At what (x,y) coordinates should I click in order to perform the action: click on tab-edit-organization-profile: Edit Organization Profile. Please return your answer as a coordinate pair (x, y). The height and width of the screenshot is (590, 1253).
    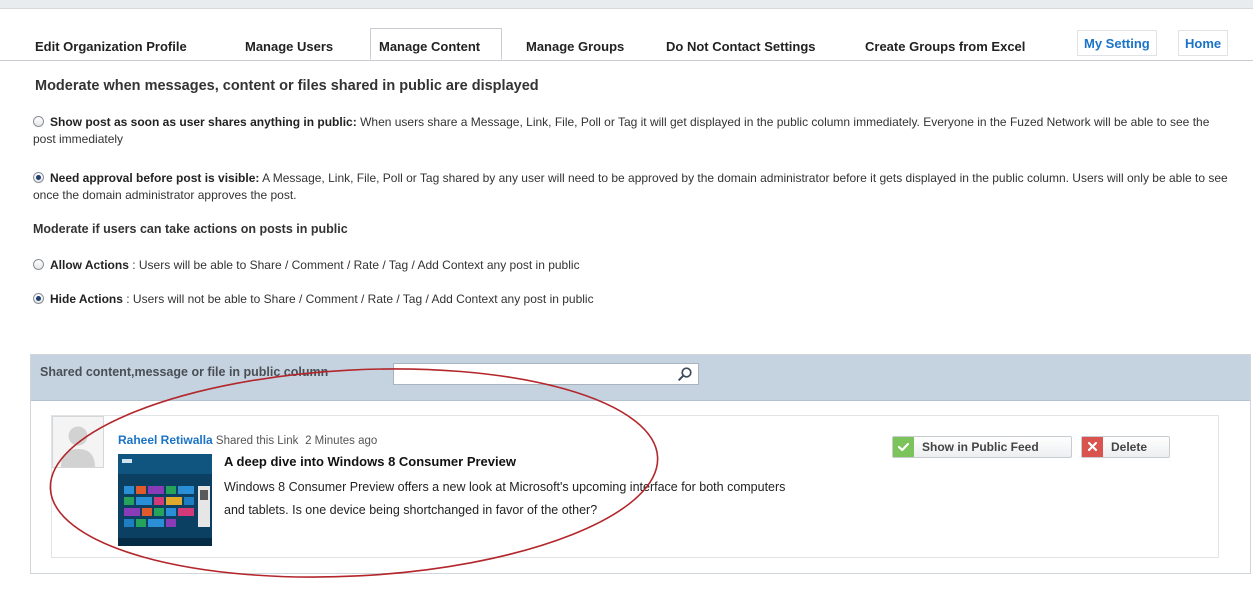
    Looking at the image, I should click on (111, 46).